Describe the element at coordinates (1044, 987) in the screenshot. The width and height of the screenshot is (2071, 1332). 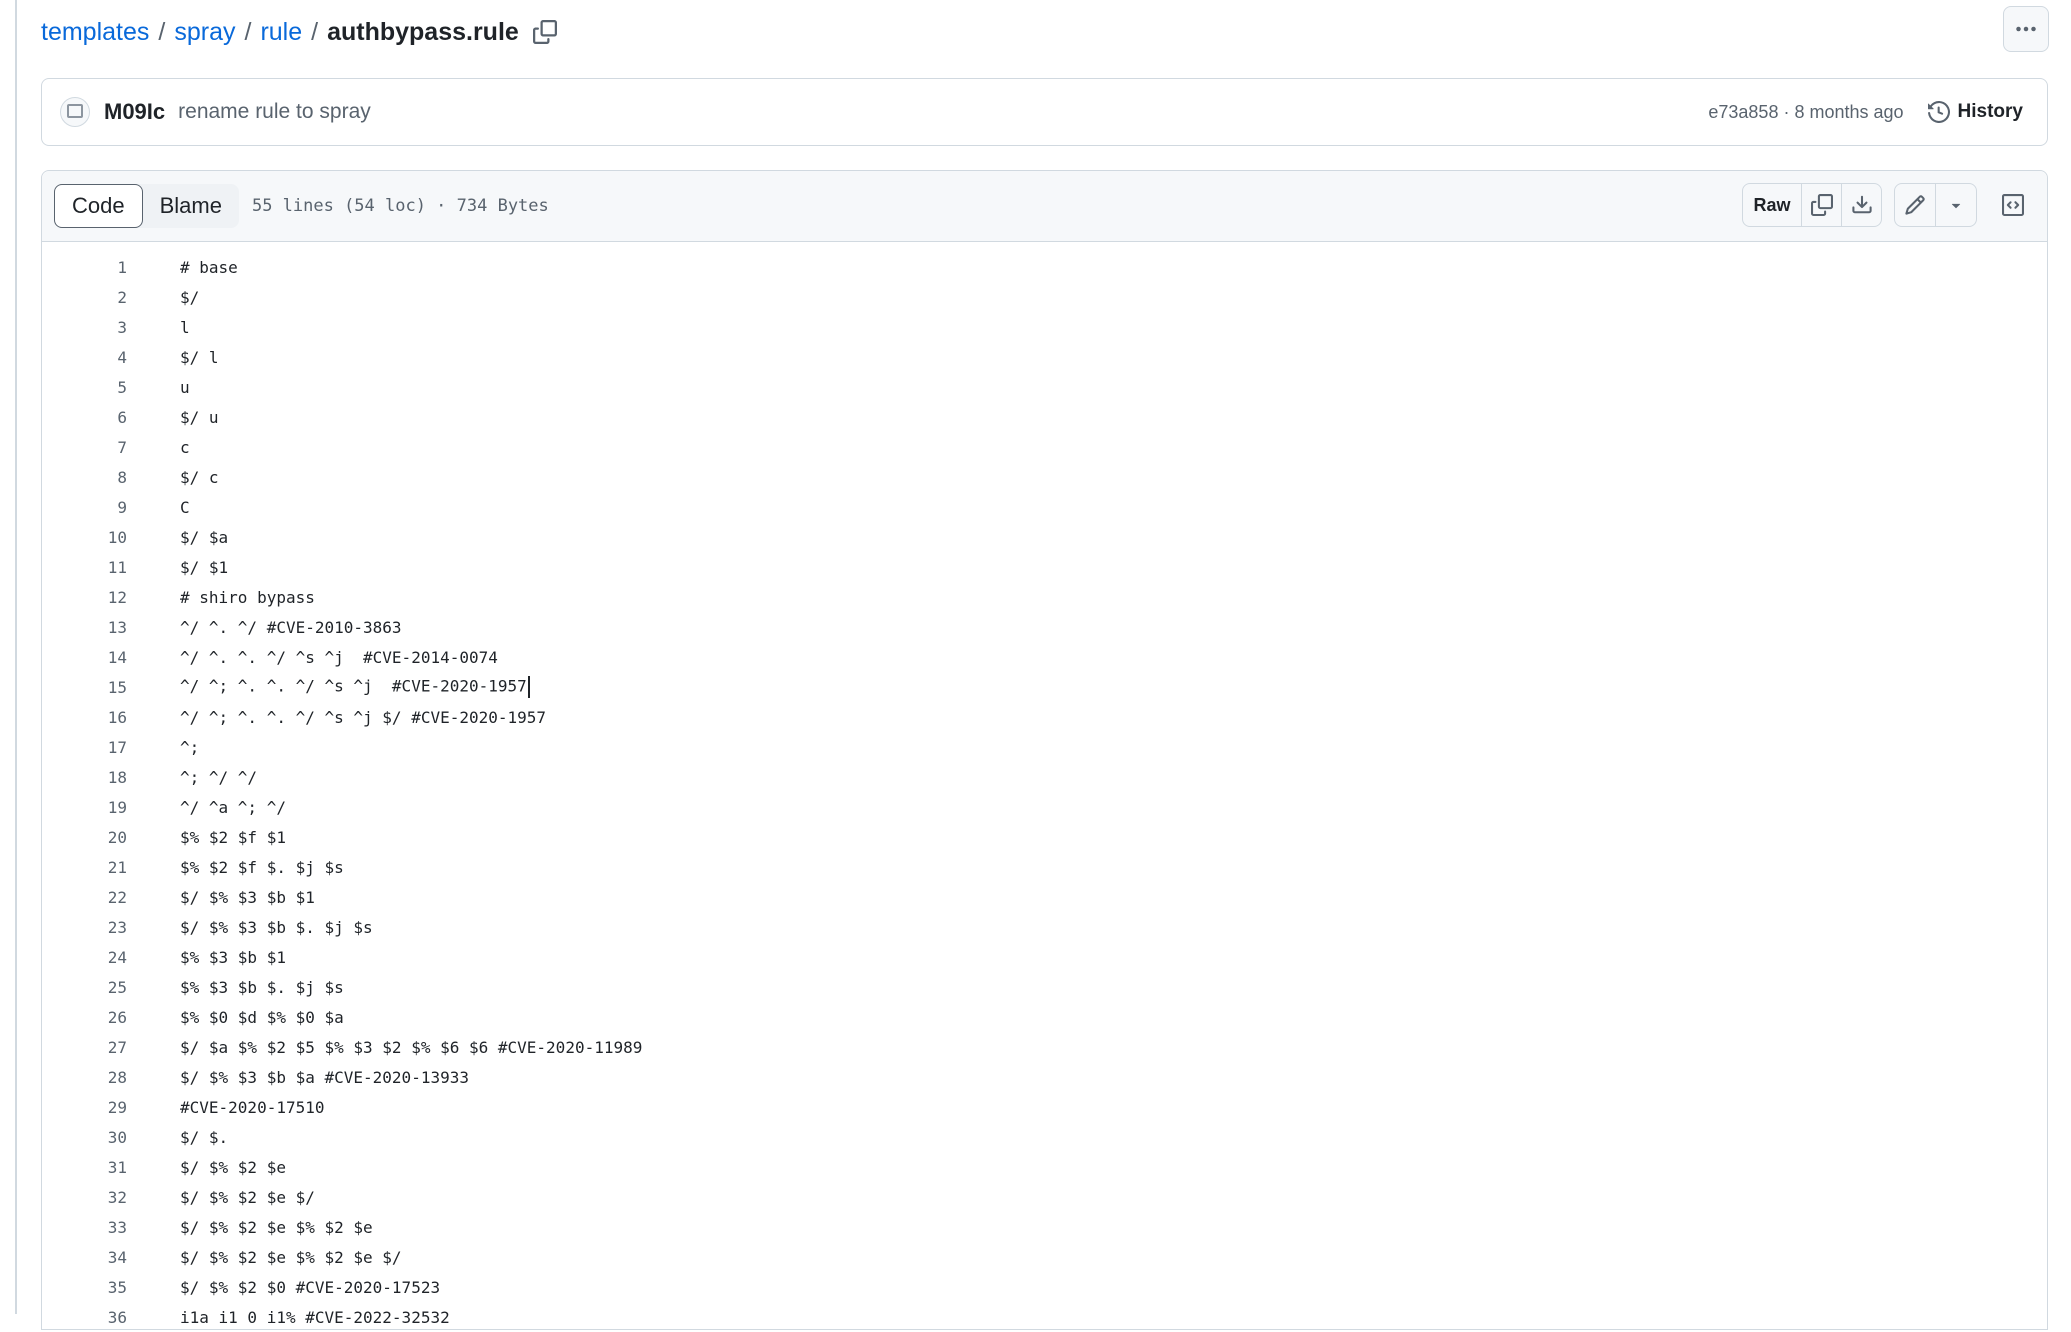
I see `code-line: 25 $% $3 $b $. $j $s` at that location.